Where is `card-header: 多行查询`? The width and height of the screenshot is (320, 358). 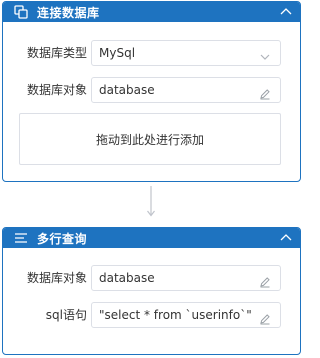 card-header: 多行查询 is located at coordinates (151, 238).